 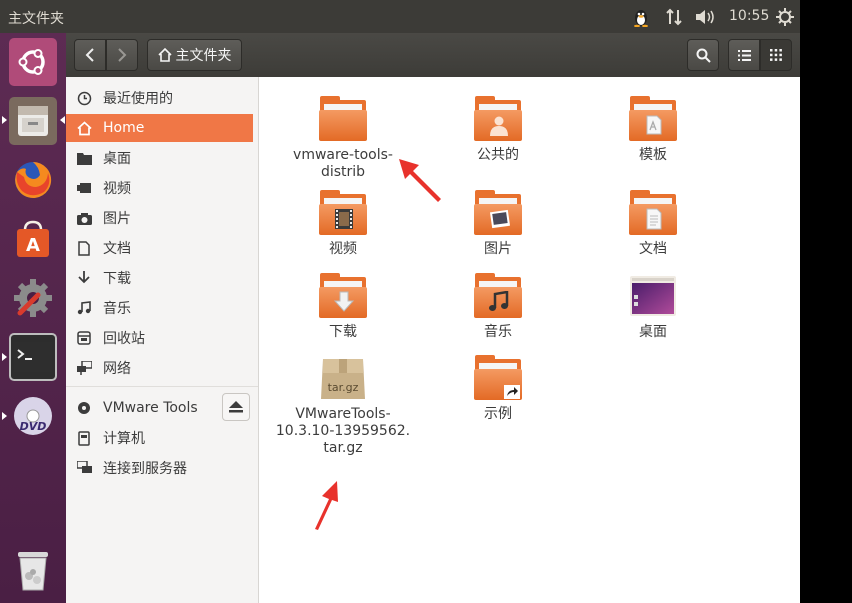 What do you see at coordinates (326, 505) in the screenshot?
I see `annotation-arrow` at bounding box center [326, 505].